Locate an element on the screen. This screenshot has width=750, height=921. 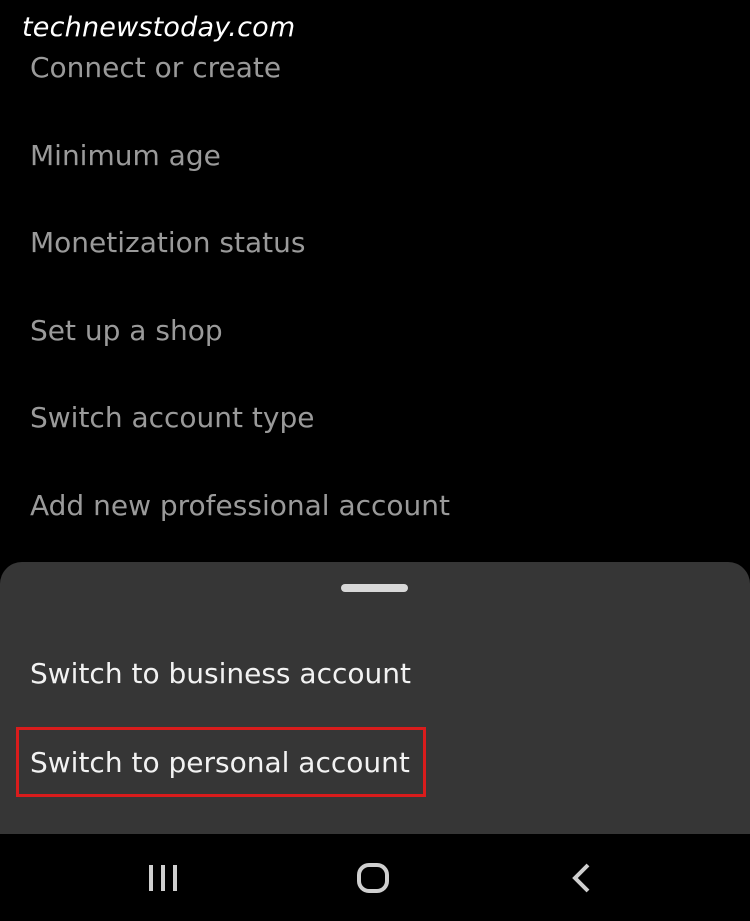
settings-item-set-up-a-shop: Set up a shop is located at coordinates (126, 331).